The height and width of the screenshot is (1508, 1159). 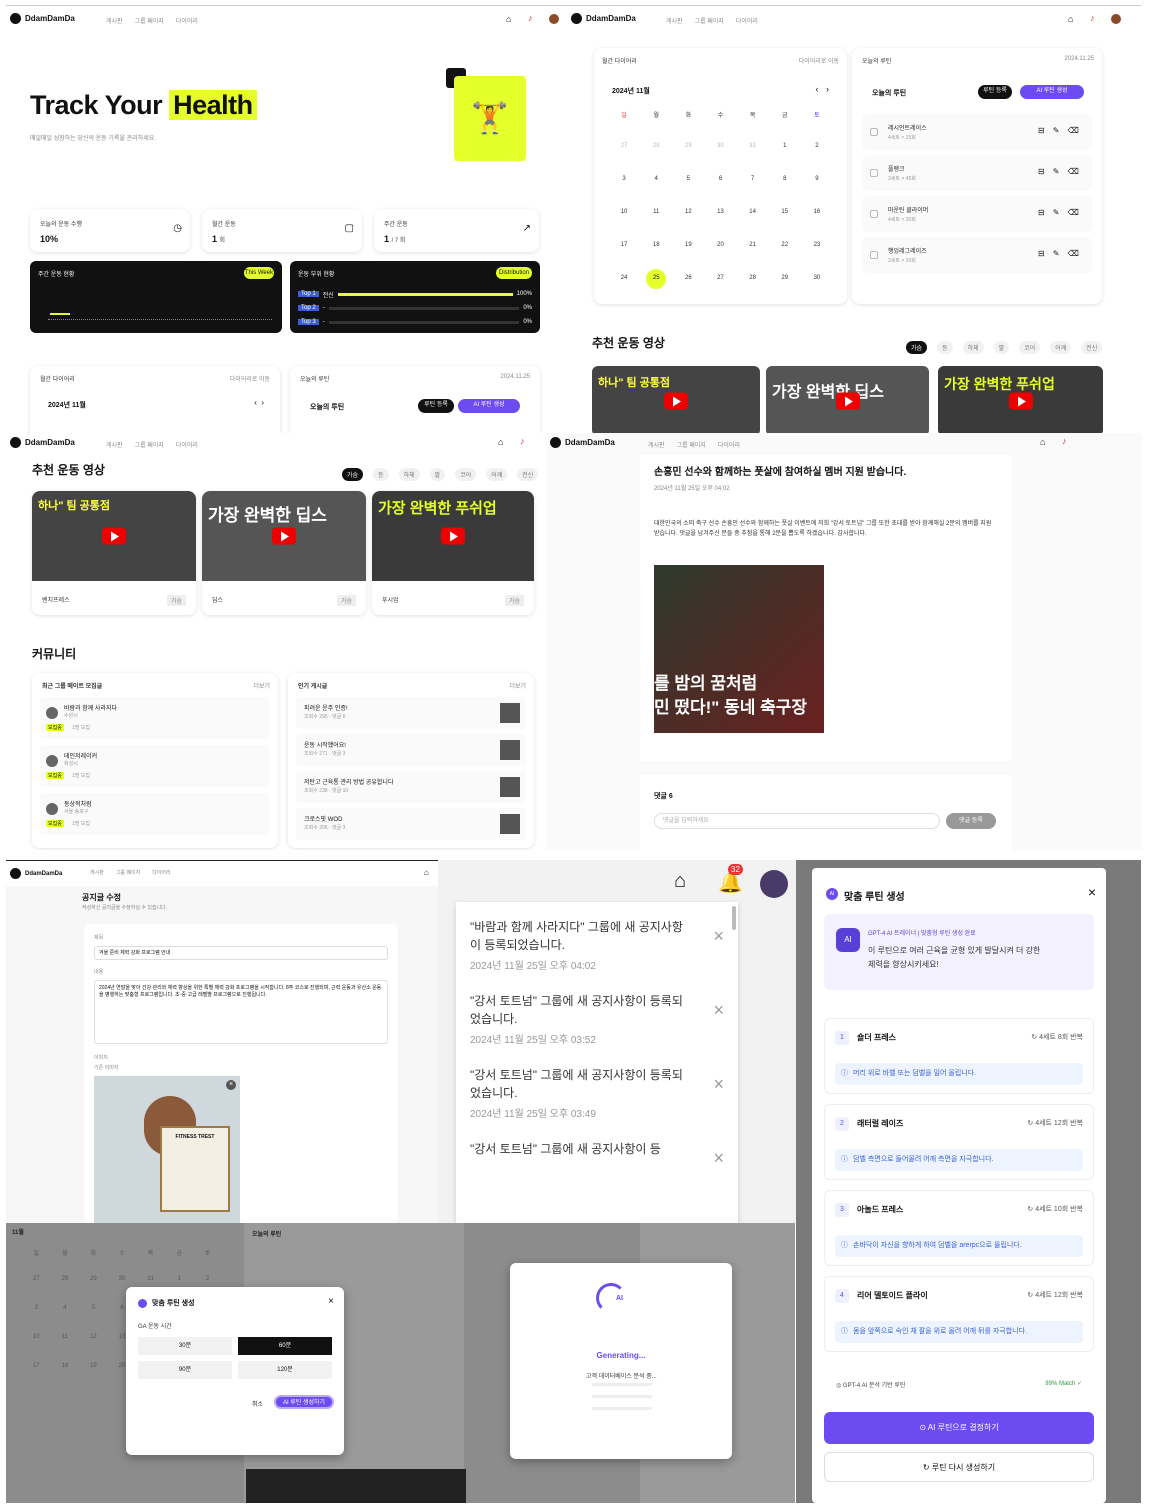 What do you see at coordinates (304, 1402) in the screenshot?
I see `submit-button: AI 루틴 생성하기` at bounding box center [304, 1402].